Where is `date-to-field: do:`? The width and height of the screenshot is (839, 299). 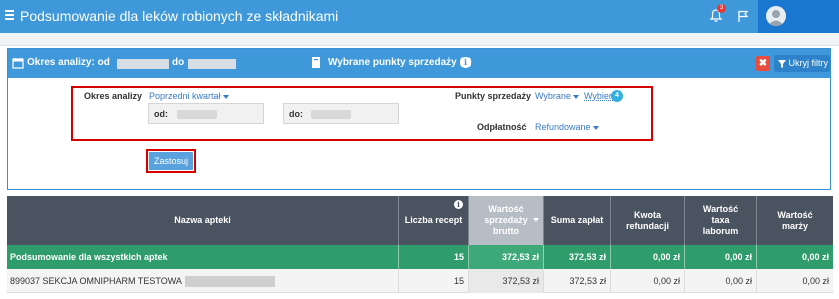 date-to-field: do: is located at coordinates (341, 113).